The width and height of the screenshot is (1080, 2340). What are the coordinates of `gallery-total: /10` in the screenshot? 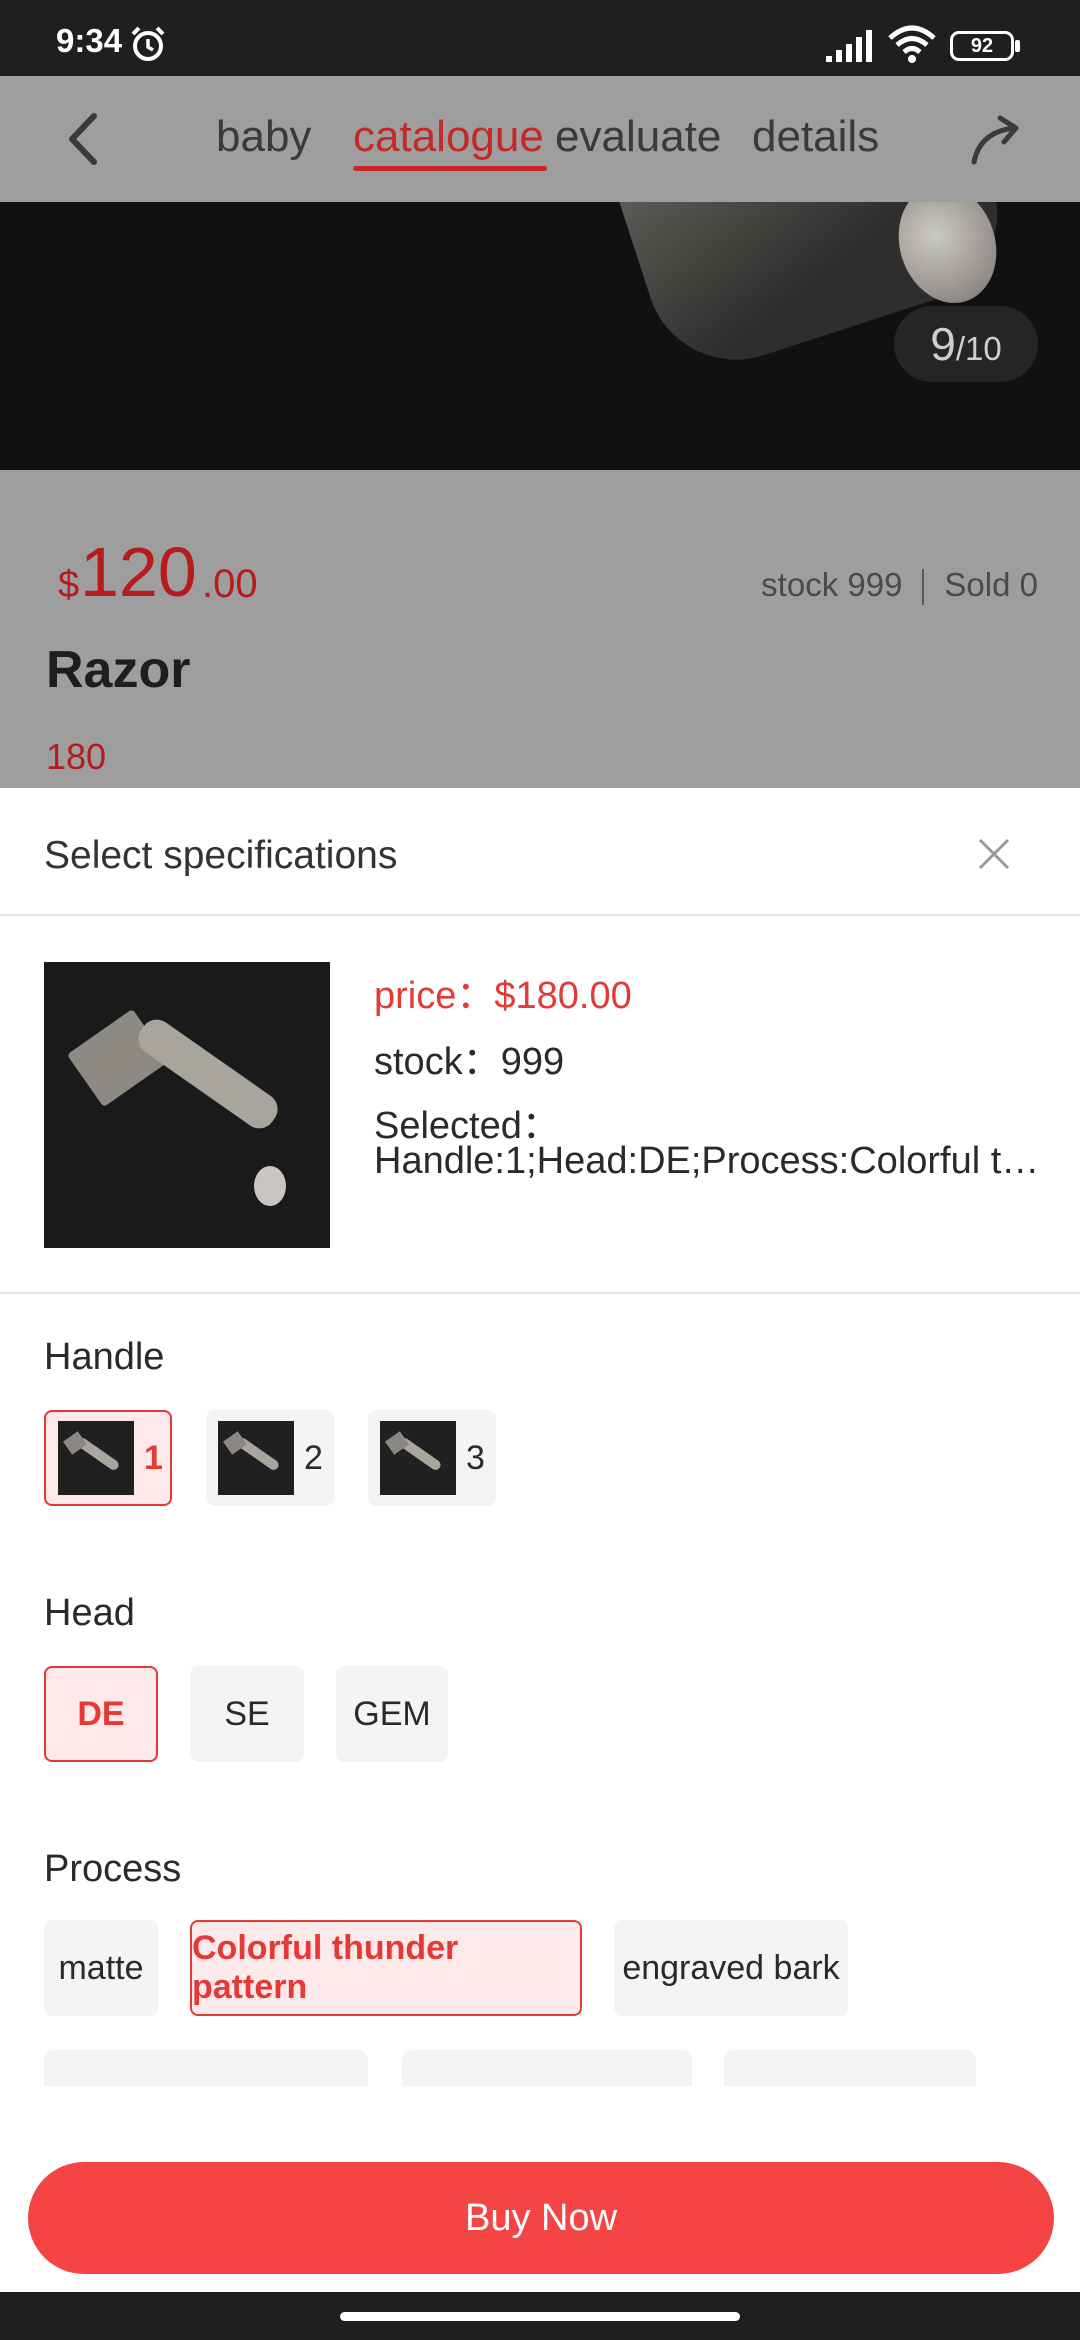 It's located at (978, 348).